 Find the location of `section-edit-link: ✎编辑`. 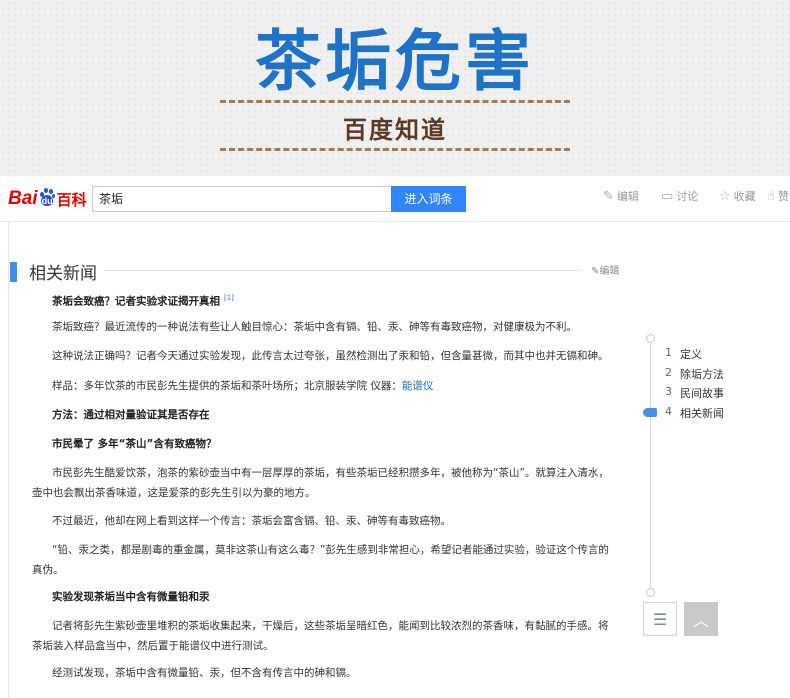

section-edit-link: ✎编辑 is located at coordinates (605, 269).